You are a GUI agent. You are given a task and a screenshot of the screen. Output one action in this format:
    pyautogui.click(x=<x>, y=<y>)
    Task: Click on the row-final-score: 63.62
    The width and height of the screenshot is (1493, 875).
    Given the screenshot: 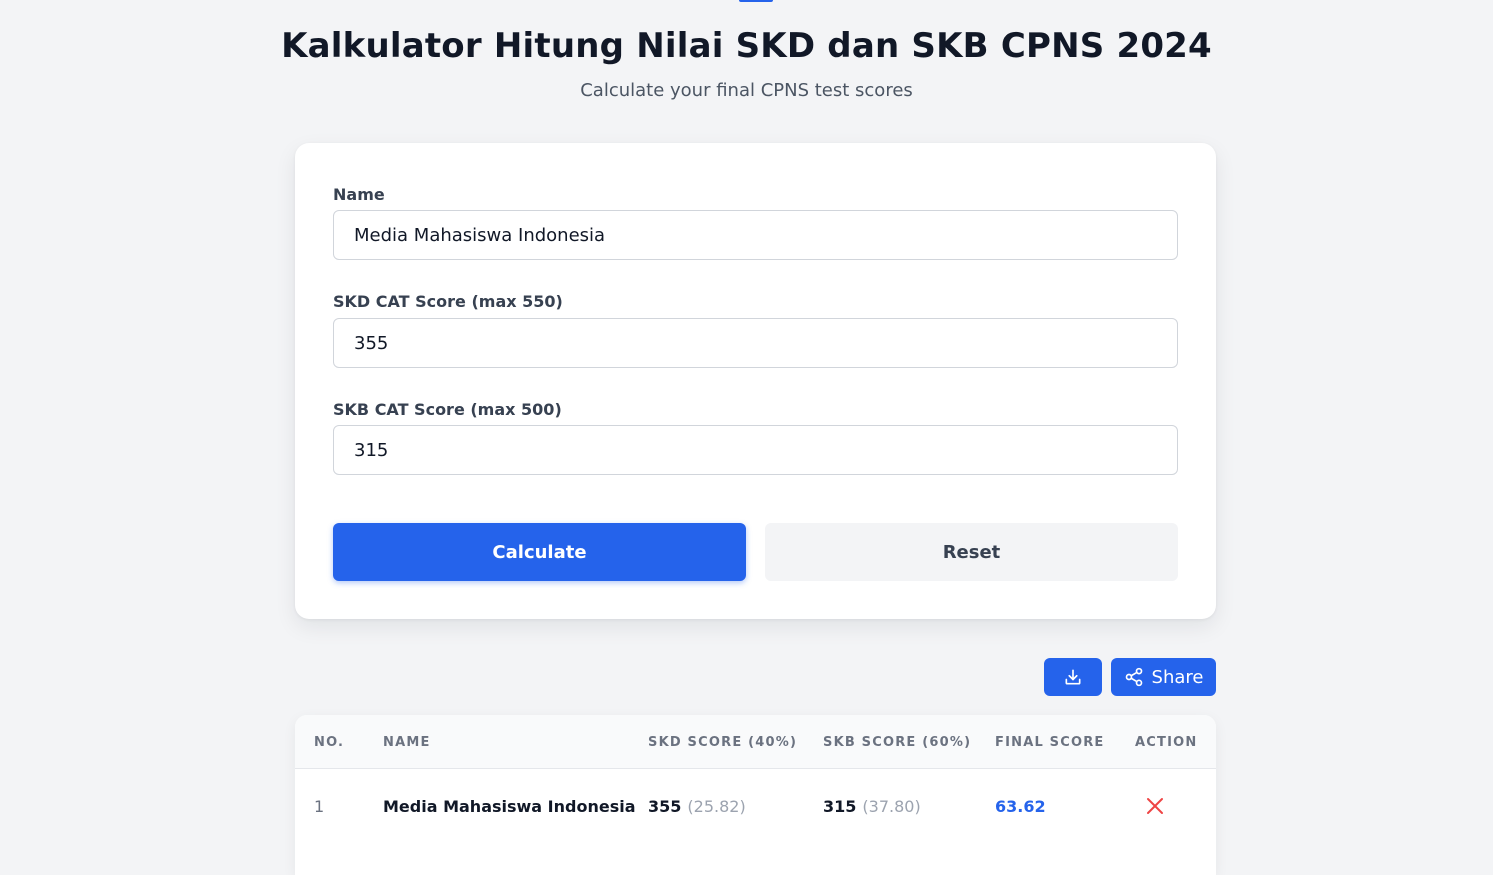 What is the action you would take?
    pyautogui.click(x=1020, y=806)
    